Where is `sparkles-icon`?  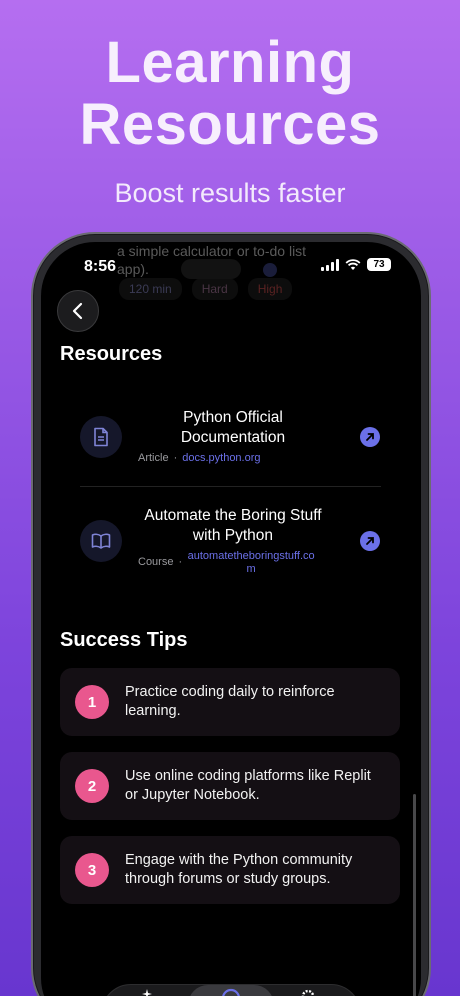
sparkles-icon is located at coordinates (147, 992).